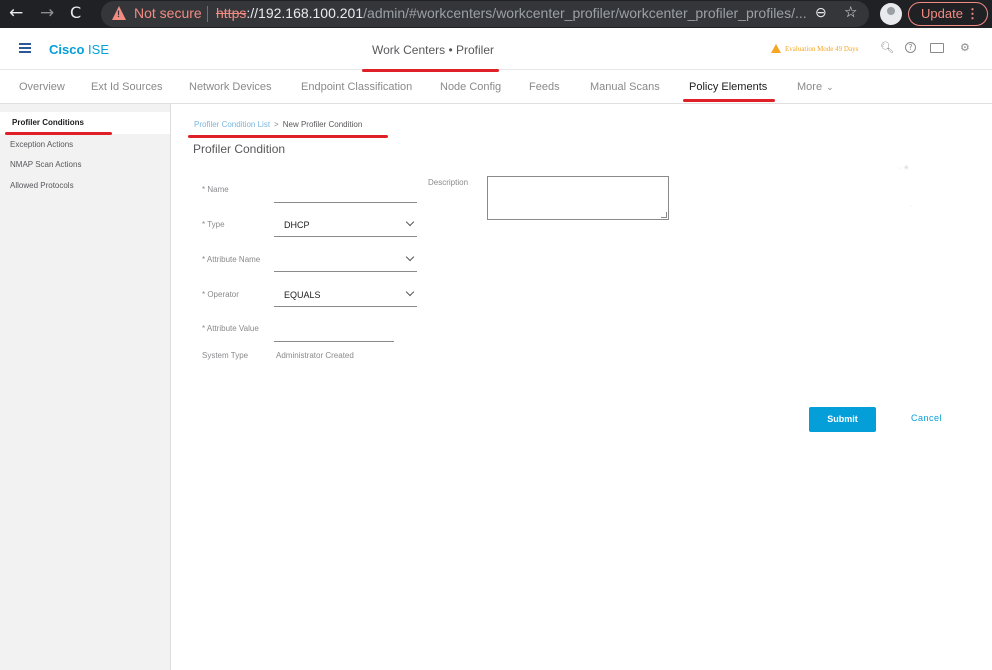 The height and width of the screenshot is (670, 992). I want to click on zoom-icon: ⊖, so click(821, 12).